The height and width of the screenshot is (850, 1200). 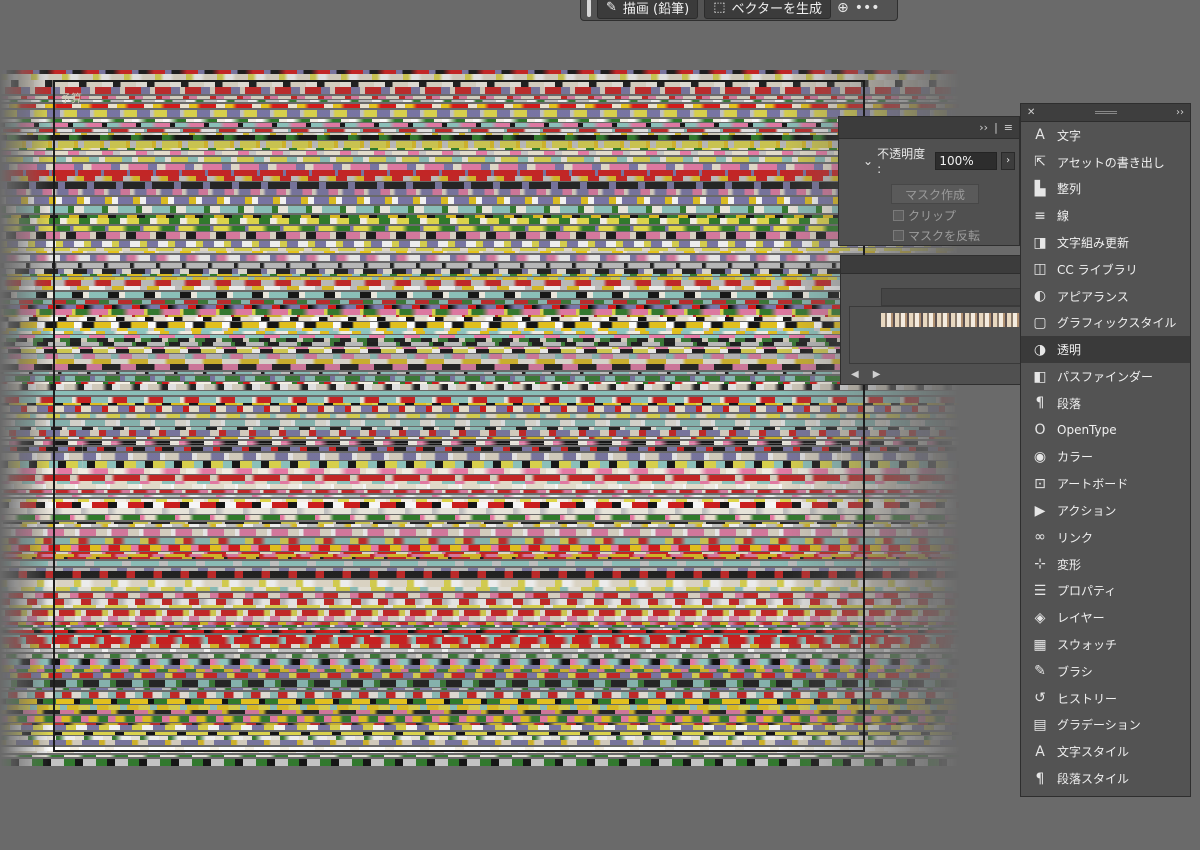 I want to click on panel-menu-item: ∞ リンク, so click(x=1105, y=537).